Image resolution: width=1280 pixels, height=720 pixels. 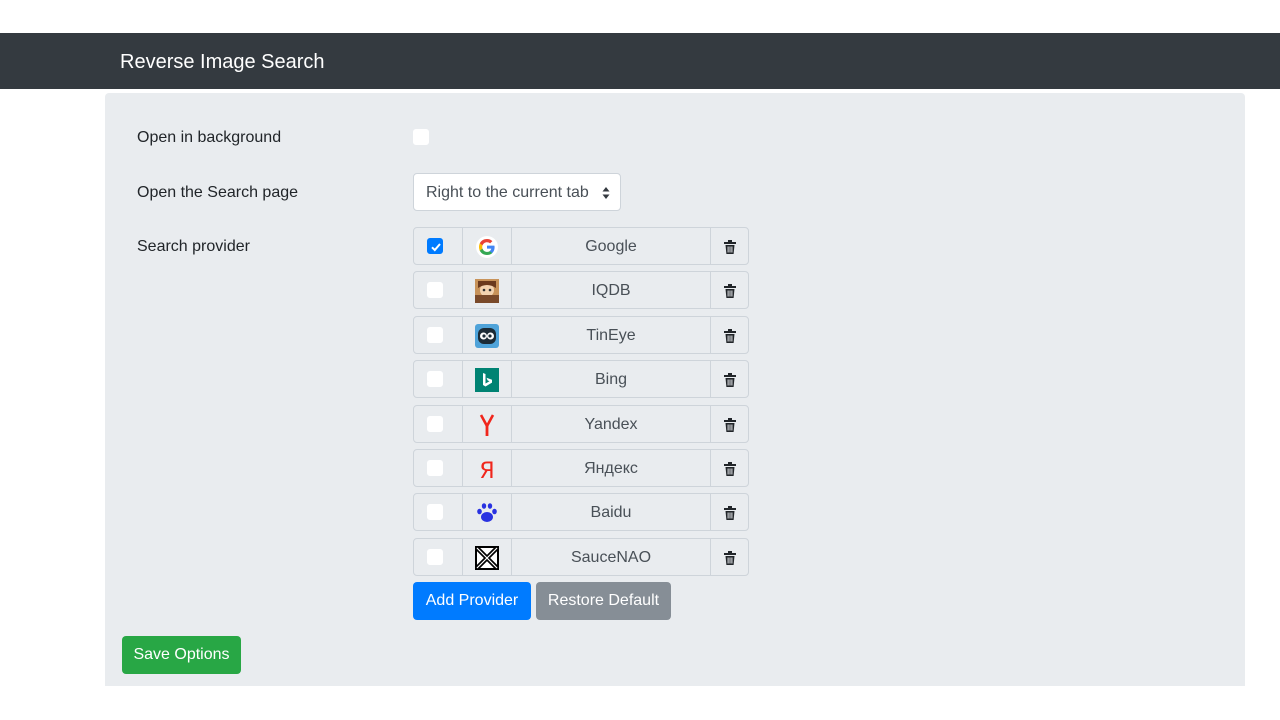 I want to click on tineye-icon, so click(x=487, y=336).